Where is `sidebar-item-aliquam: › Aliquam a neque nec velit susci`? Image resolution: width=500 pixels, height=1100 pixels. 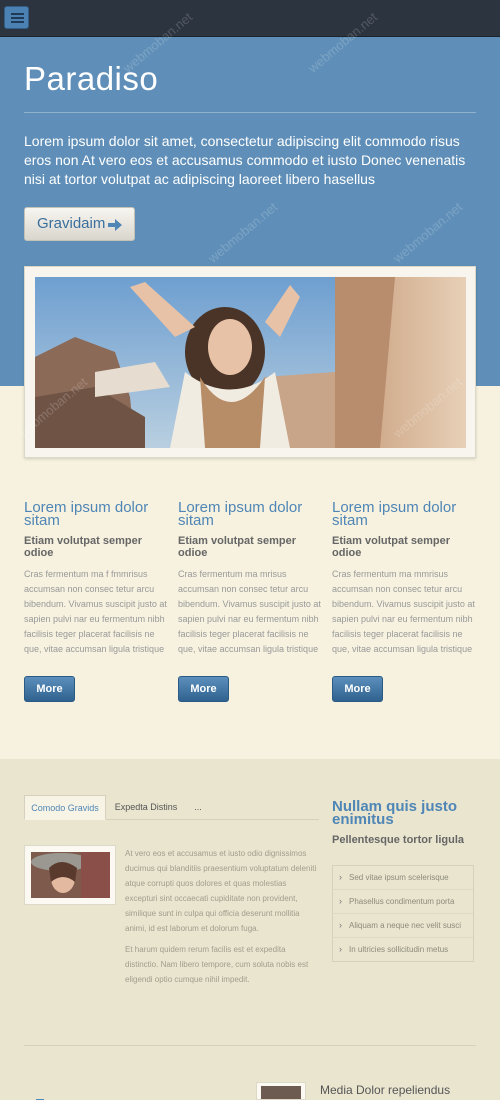 sidebar-item-aliquam: › Aliquam a neque nec velit susci is located at coordinates (403, 926).